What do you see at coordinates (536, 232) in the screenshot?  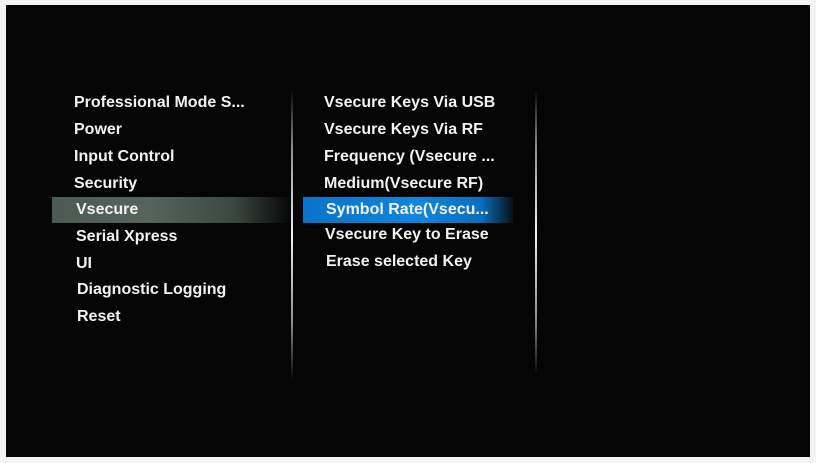 I see `right-divider` at bounding box center [536, 232].